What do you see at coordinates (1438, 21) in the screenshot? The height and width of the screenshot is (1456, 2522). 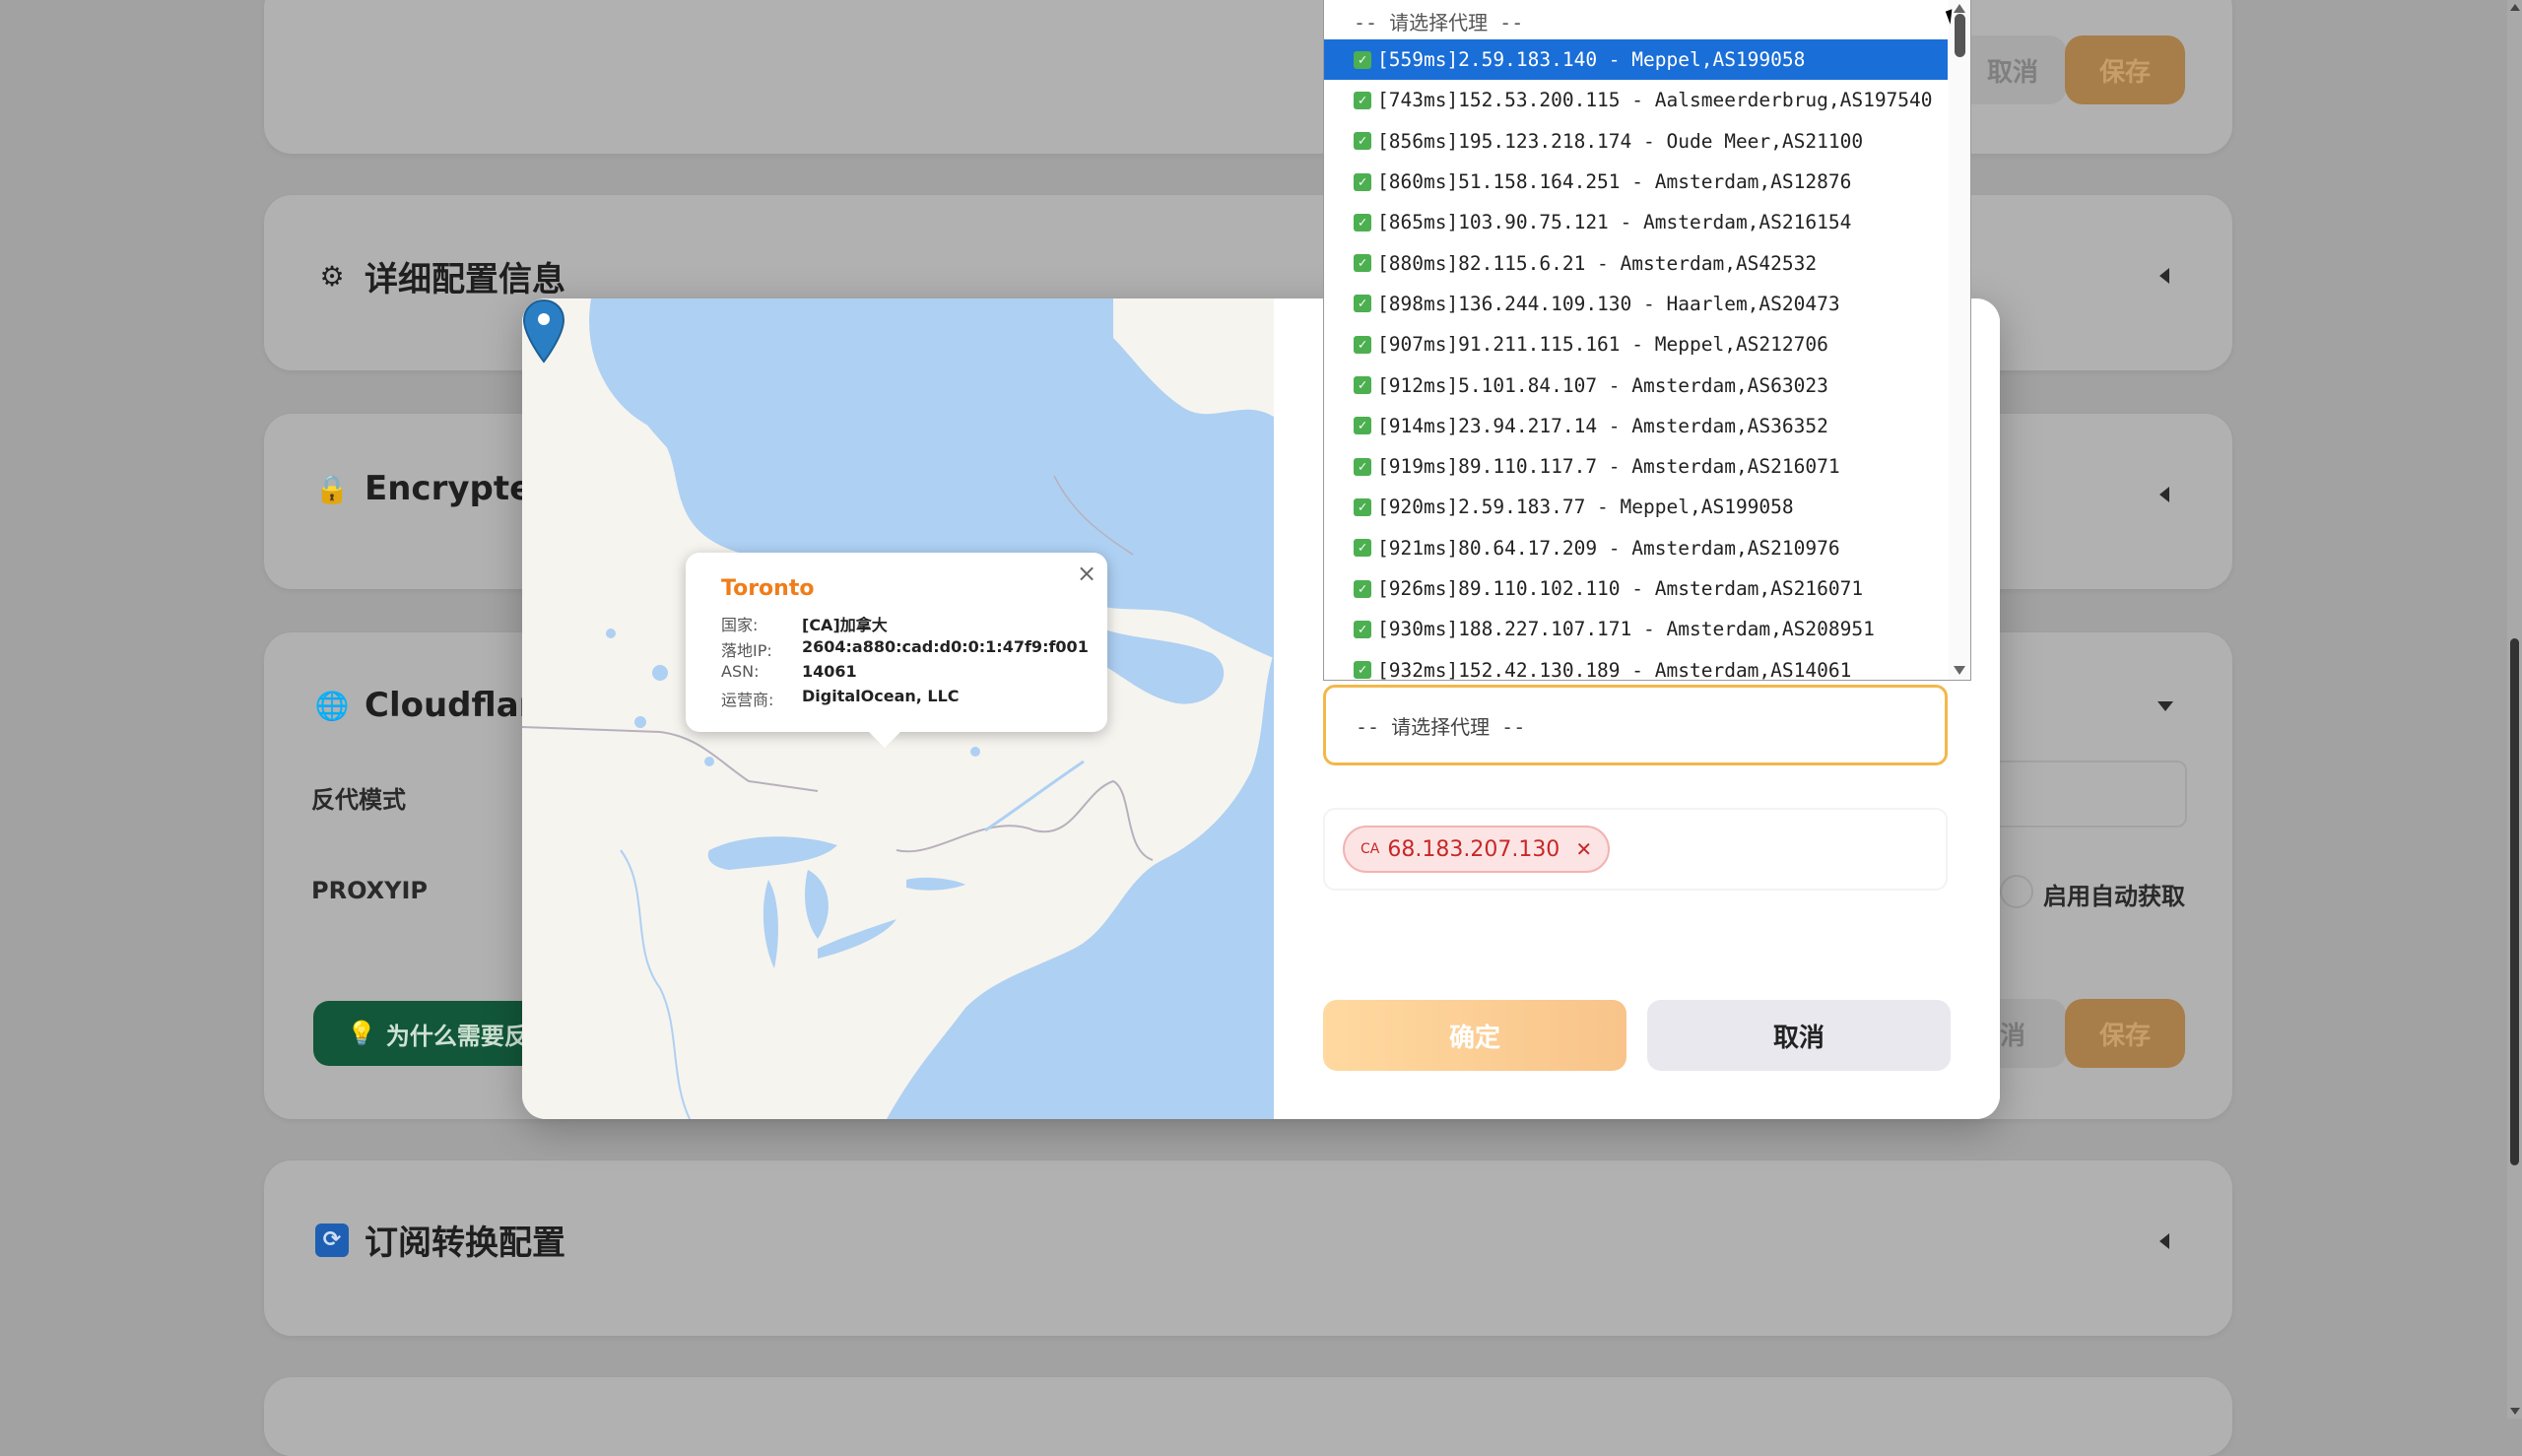 I see `dropdown-placeholder-option: -- 请选择代理 --` at bounding box center [1438, 21].